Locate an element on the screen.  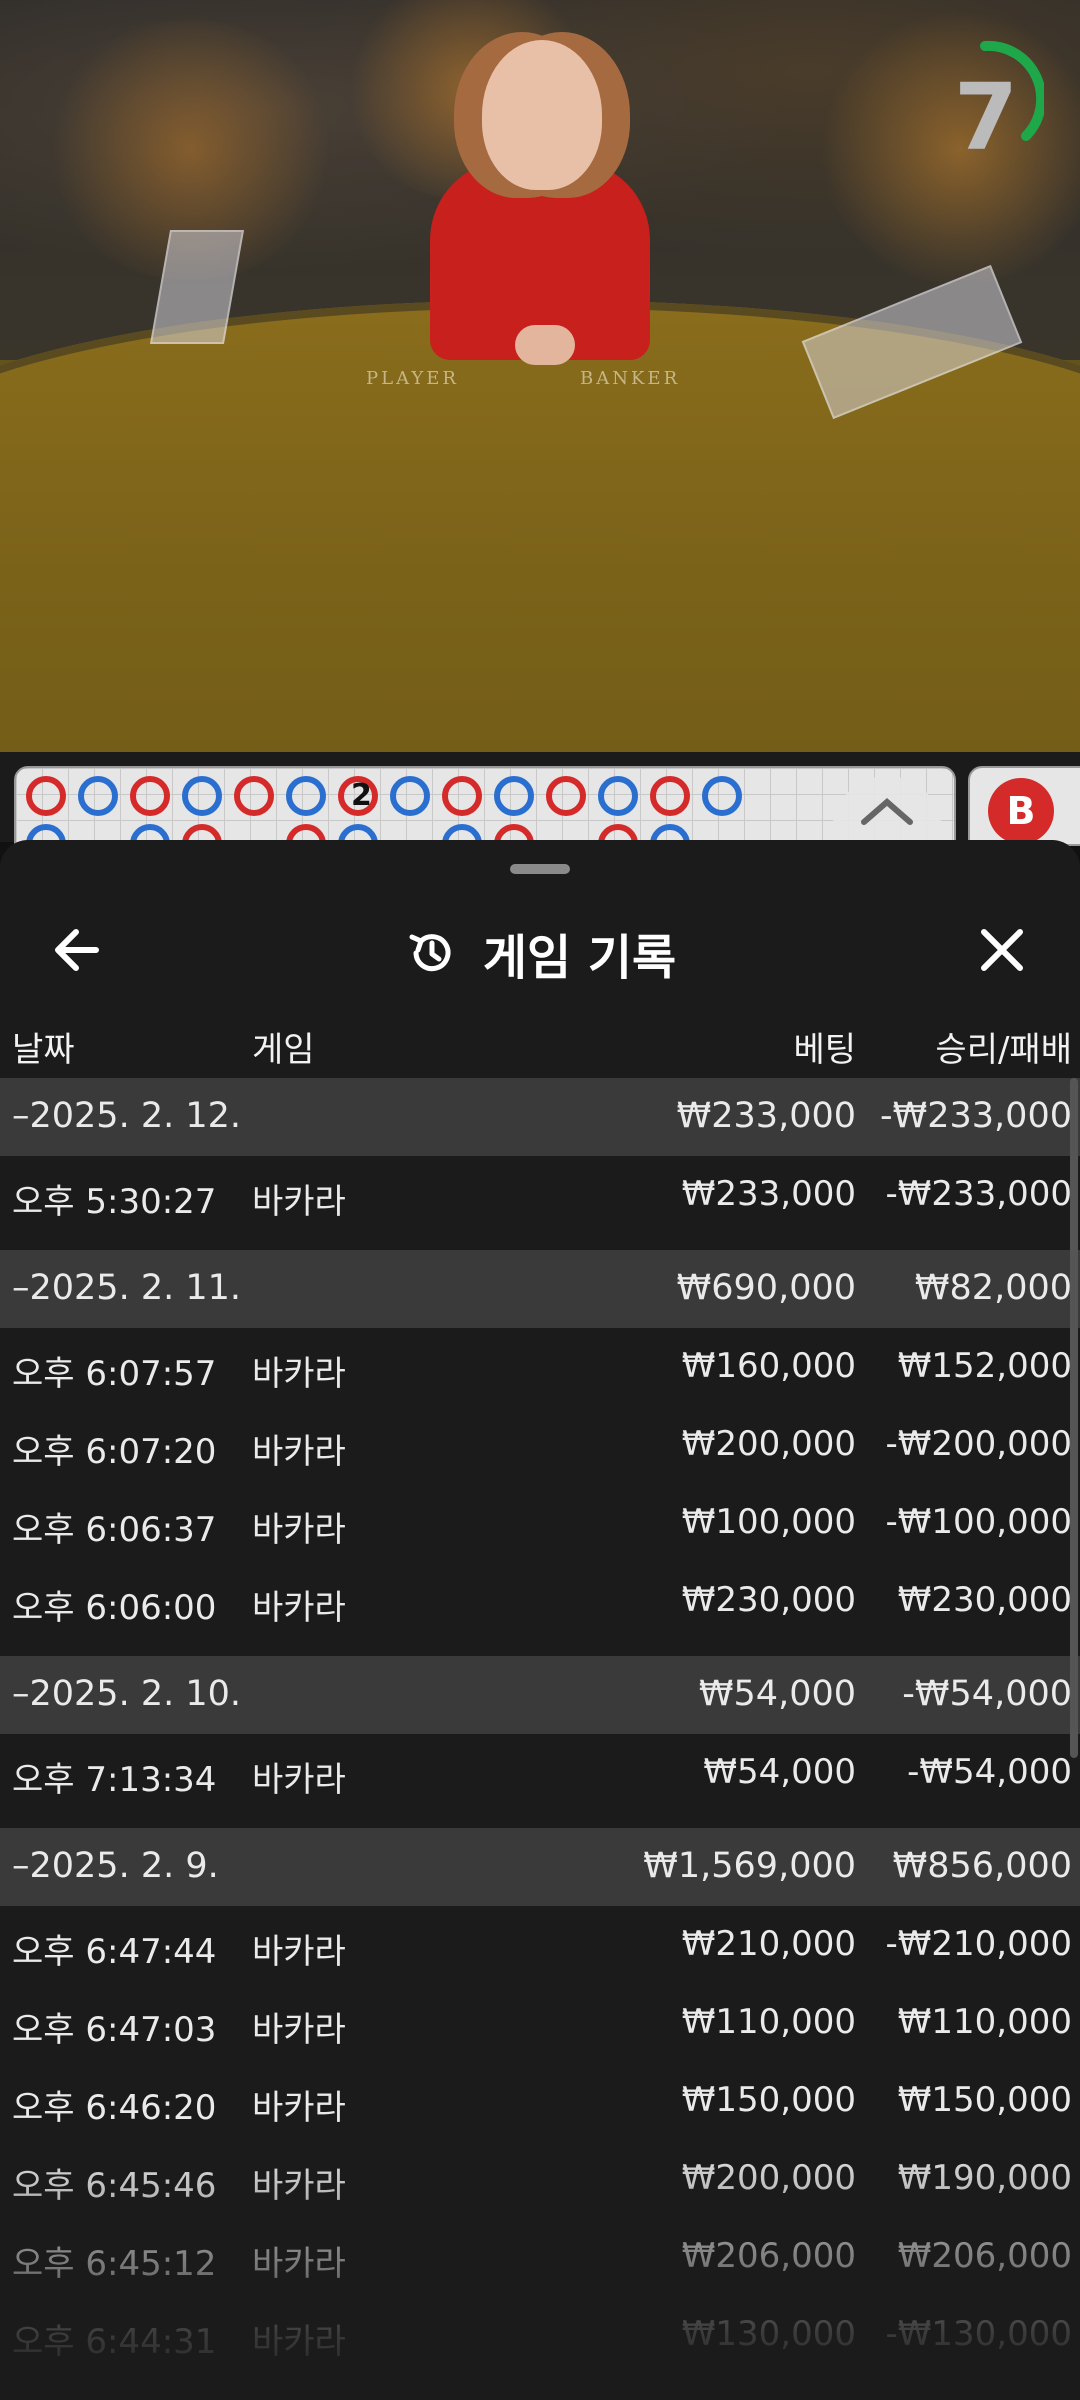
group-bet-total: ₩690,000 is located at coordinates (766, 1288).